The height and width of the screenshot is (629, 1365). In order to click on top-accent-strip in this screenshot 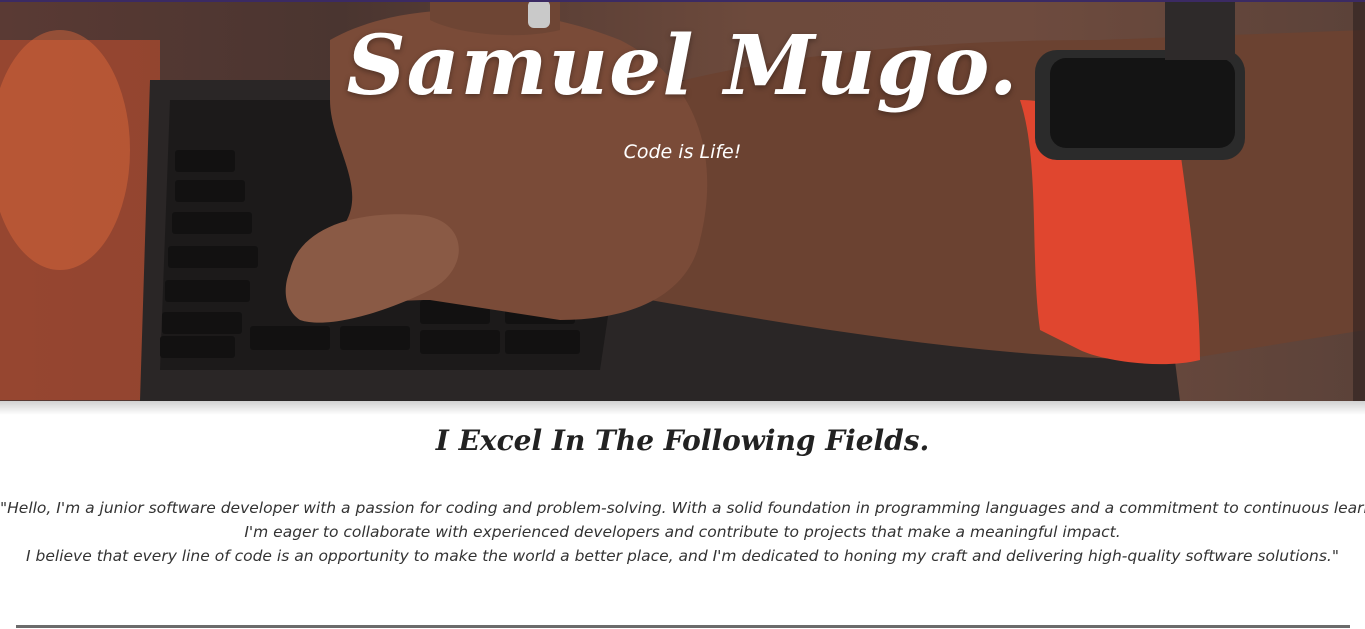, I will do `click(682, 1)`.